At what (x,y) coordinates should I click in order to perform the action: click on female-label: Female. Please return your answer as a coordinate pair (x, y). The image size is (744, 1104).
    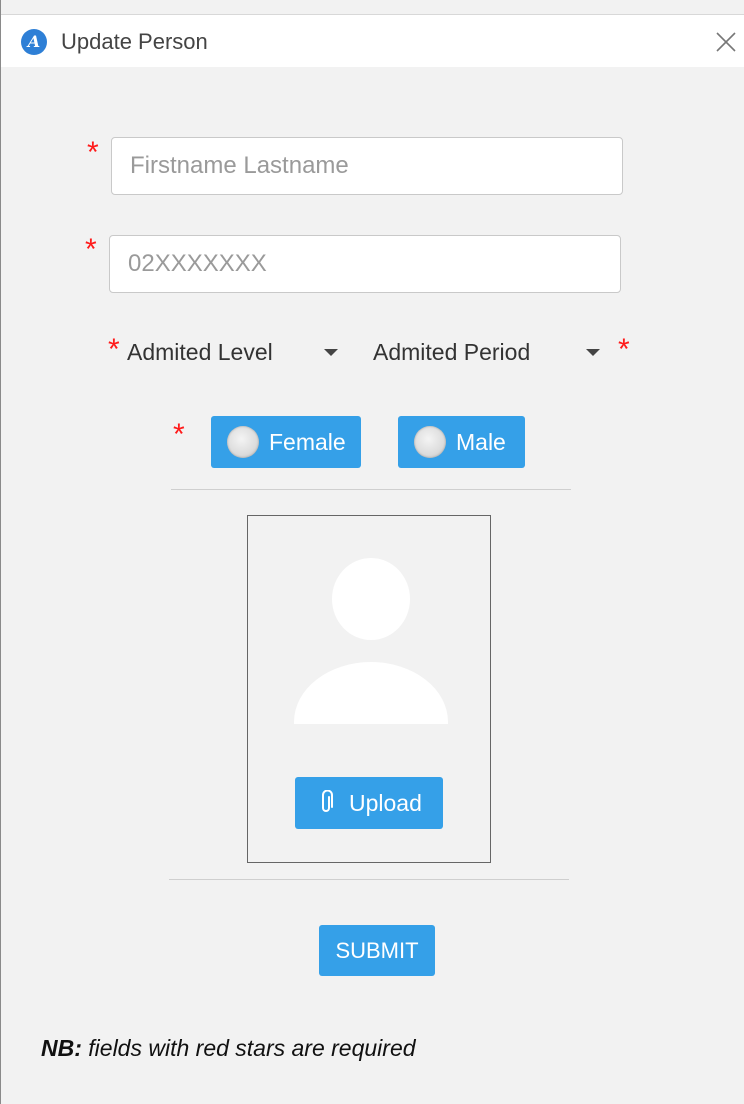
    Looking at the image, I should click on (307, 442).